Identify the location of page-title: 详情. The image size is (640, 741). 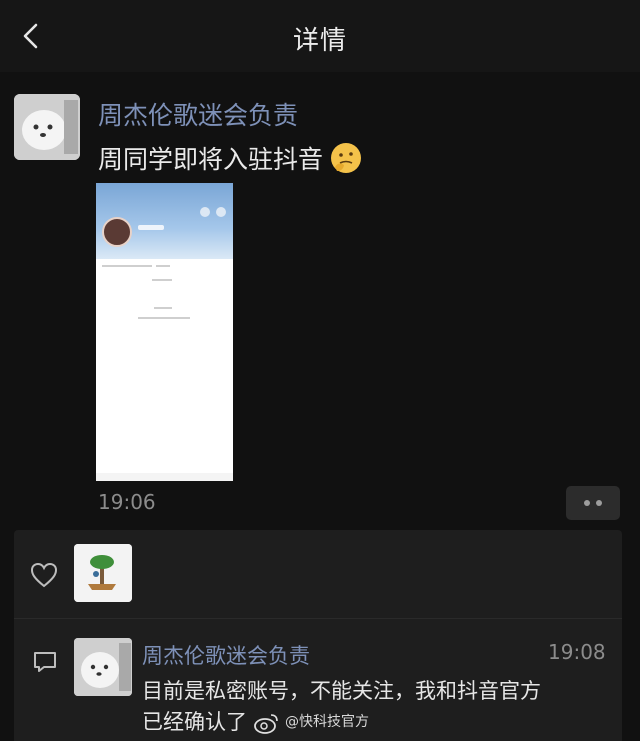
(319, 41).